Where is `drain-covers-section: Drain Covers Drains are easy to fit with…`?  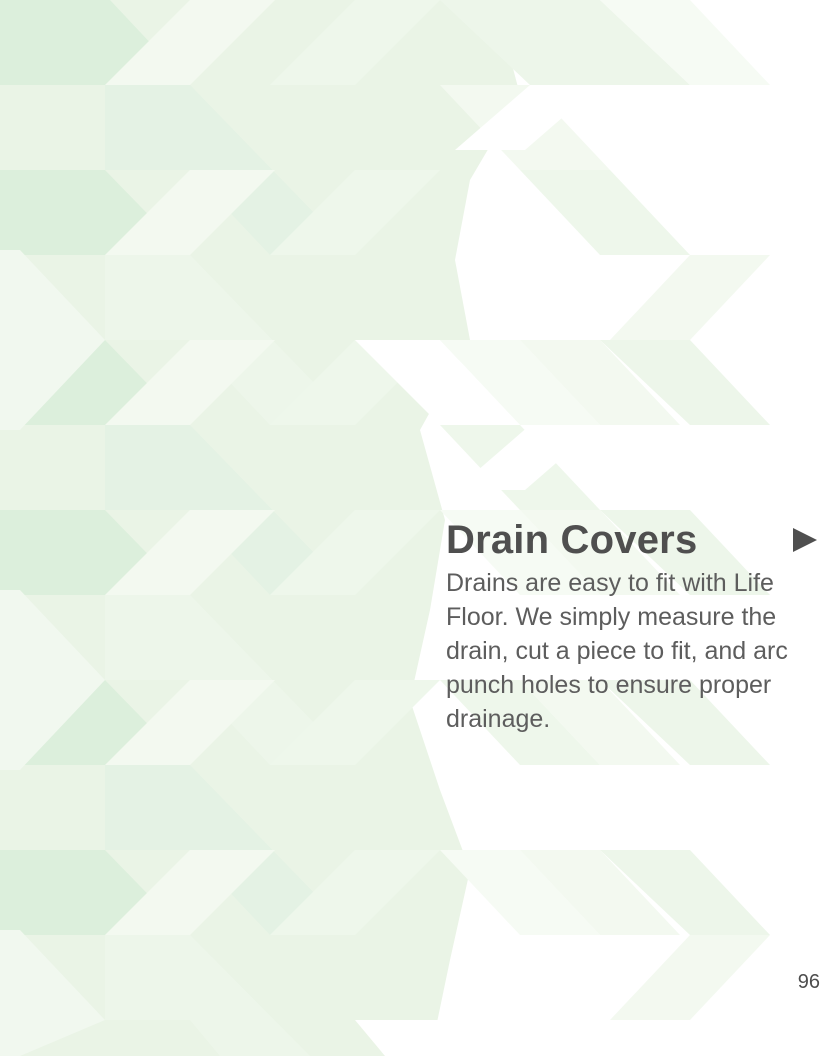
drain-covers-section: Drain Covers Drains are easy to fit with… is located at coordinates (631, 626).